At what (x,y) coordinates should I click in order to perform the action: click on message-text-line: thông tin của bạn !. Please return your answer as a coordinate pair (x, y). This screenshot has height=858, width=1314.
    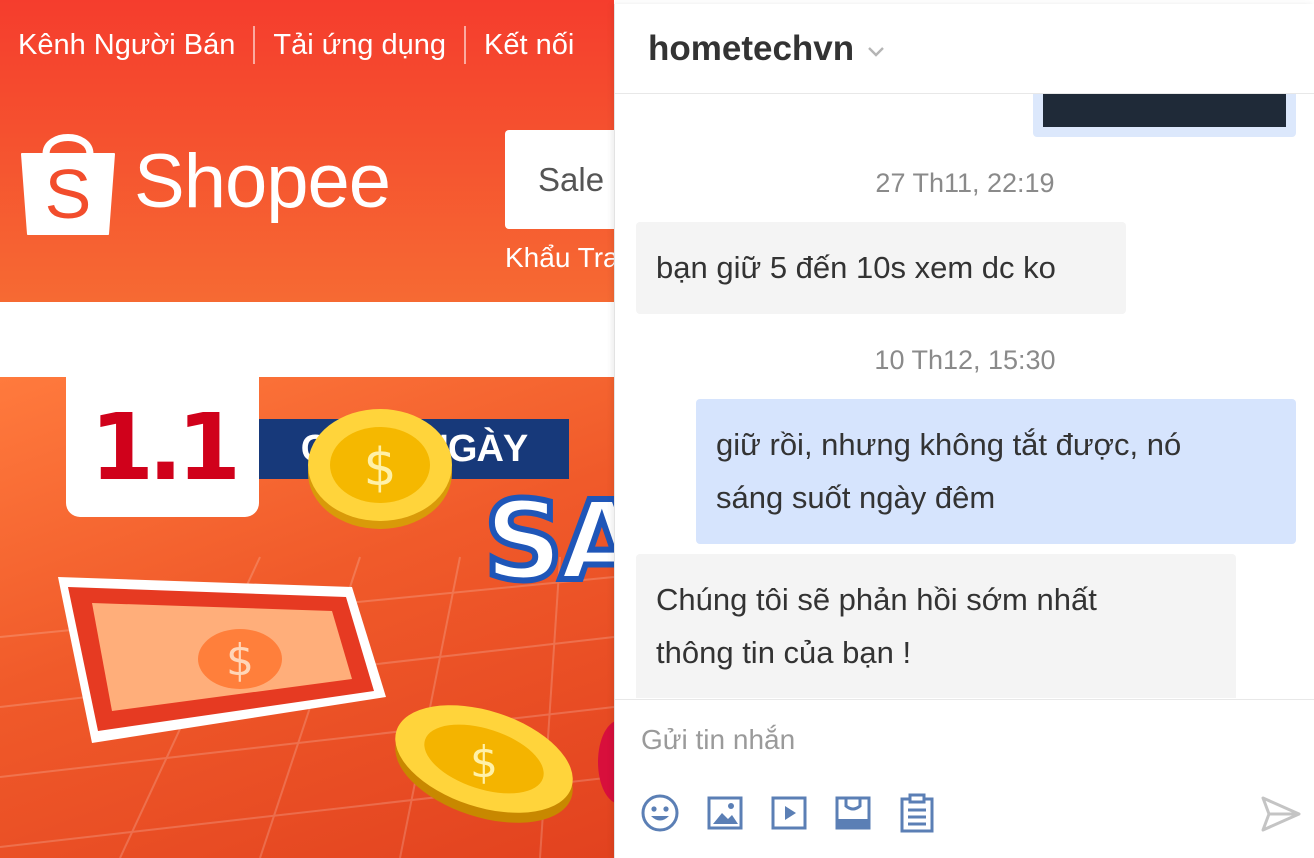
    Looking at the image, I should click on (784, 652).